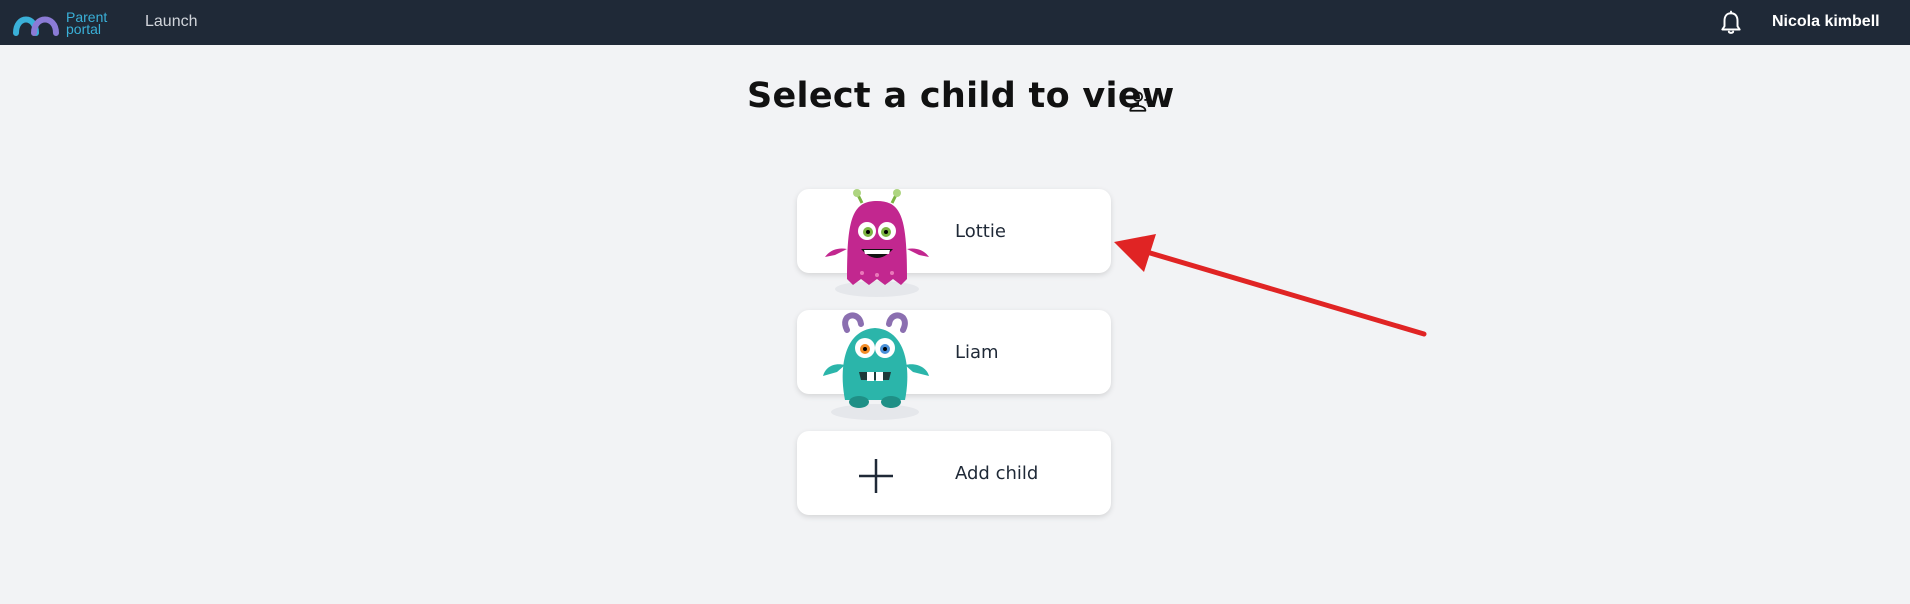 The width and height of the screenshot is (1910, 604). I want to click on parent-portal-logo: Parent portal, so click(59, 23).